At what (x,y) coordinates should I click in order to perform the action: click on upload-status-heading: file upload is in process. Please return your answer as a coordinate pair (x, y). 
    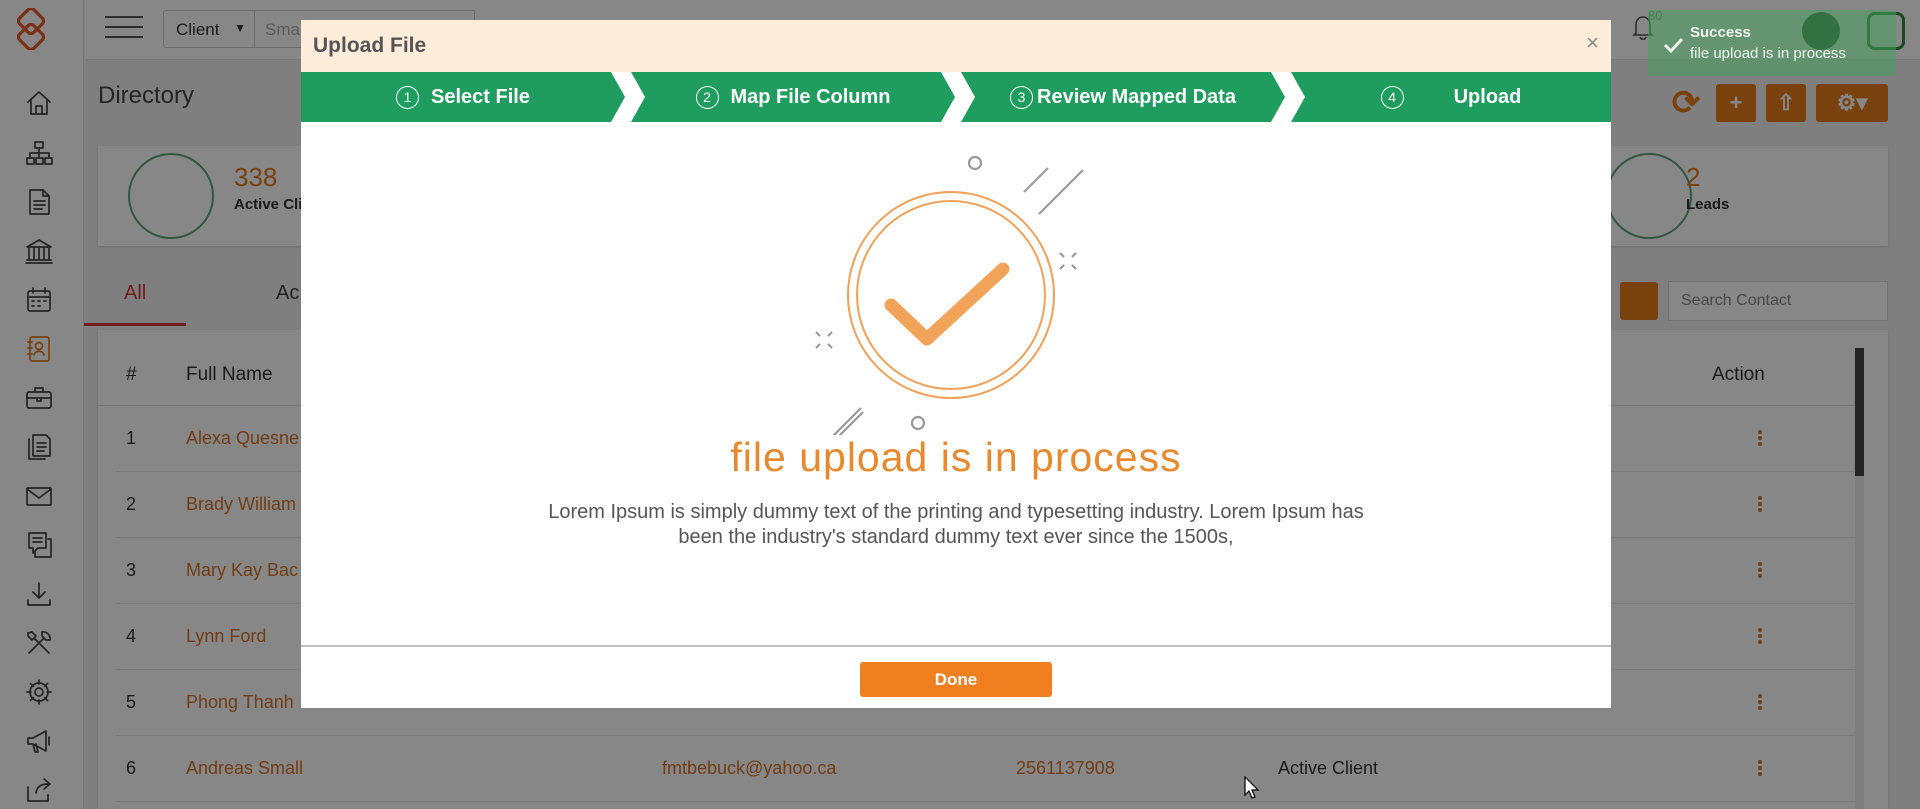
    Looking at the image, I should click on (956, 457).